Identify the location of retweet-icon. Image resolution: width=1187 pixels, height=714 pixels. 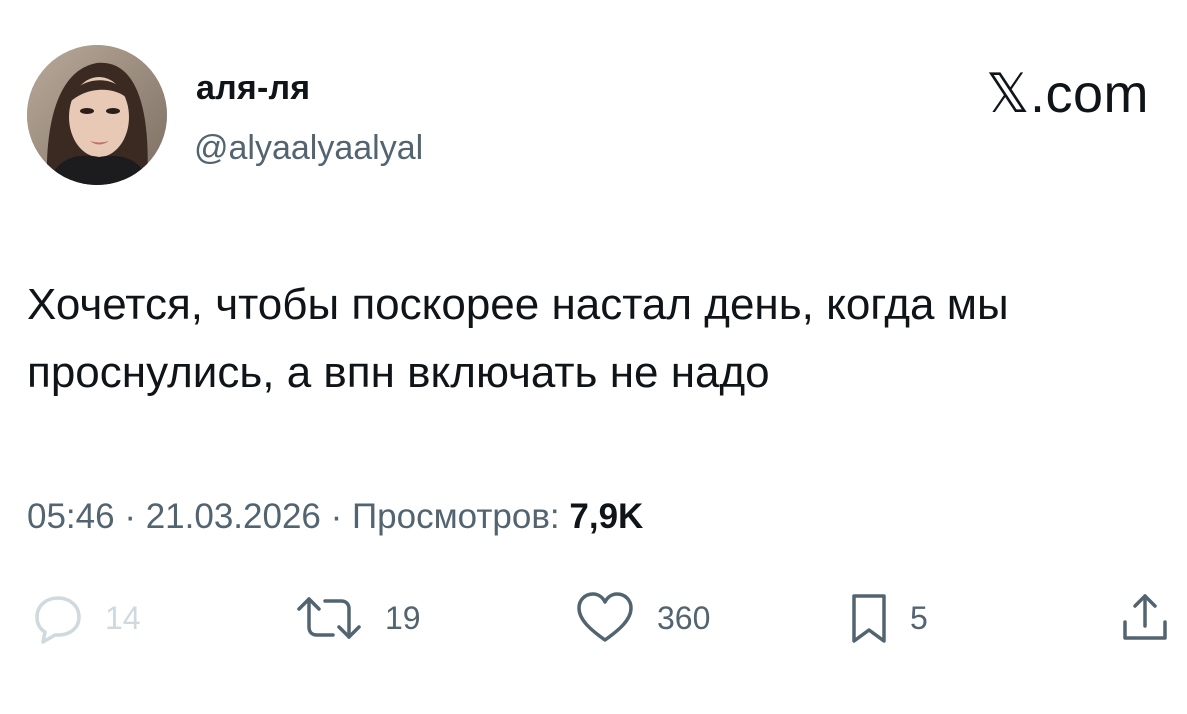
(329, 618).